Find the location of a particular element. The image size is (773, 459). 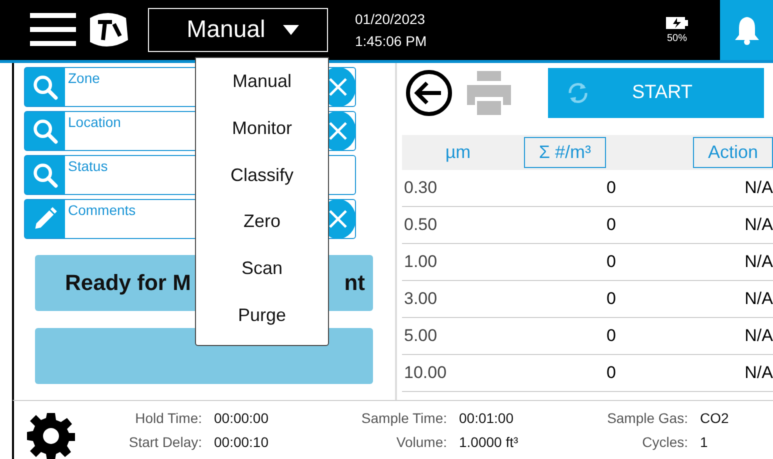

battery-icon is located at coordinates (677, 22).